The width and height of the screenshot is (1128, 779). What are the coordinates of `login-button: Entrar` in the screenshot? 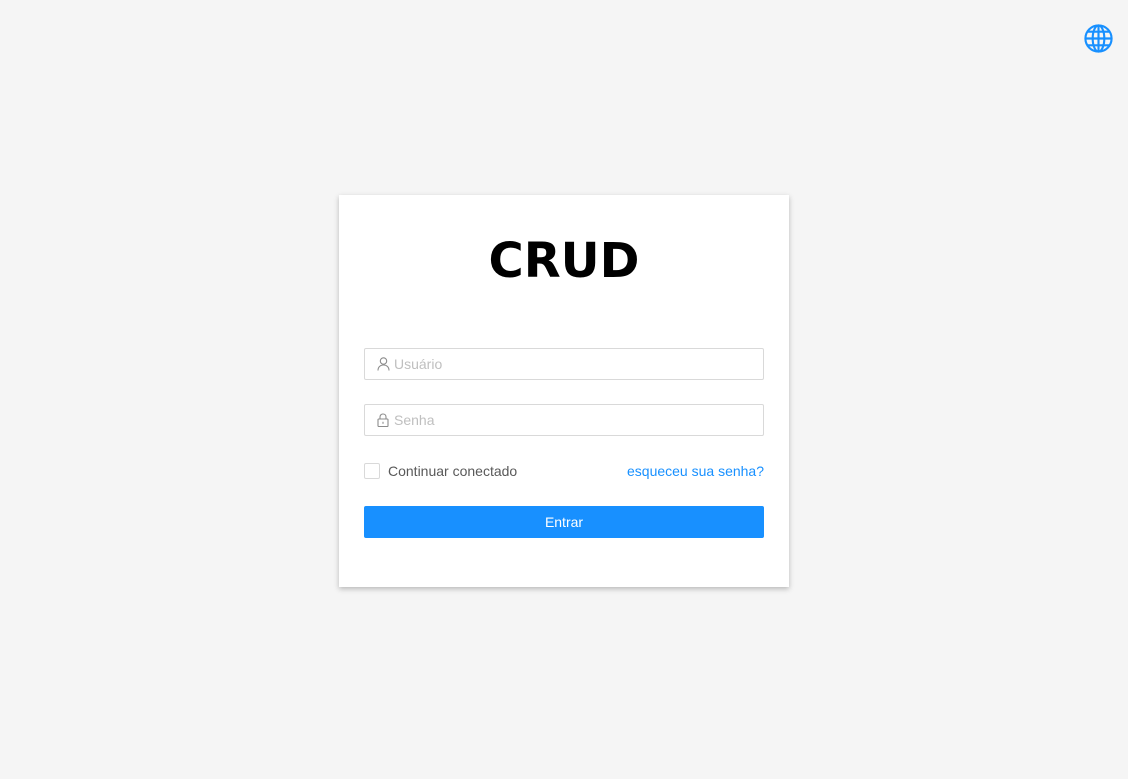 It's located at (564, 522).